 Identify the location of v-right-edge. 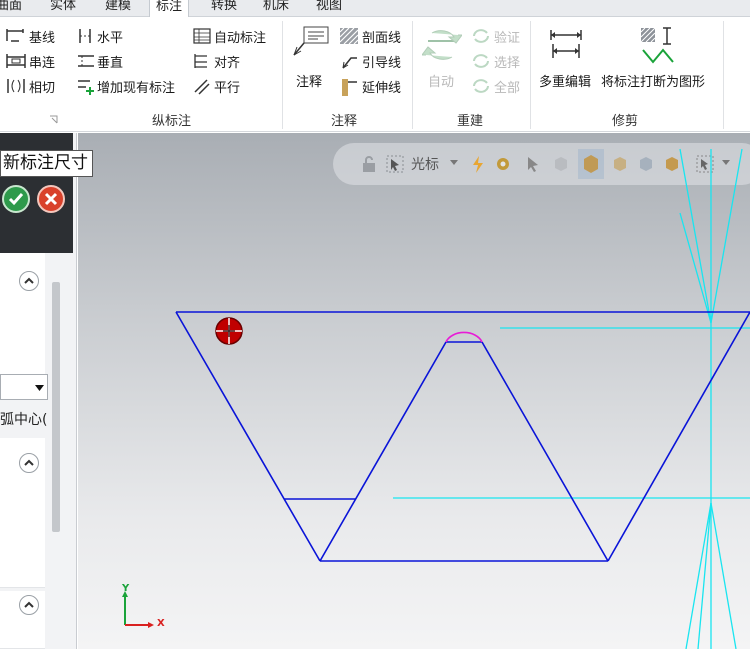
(545, 451).